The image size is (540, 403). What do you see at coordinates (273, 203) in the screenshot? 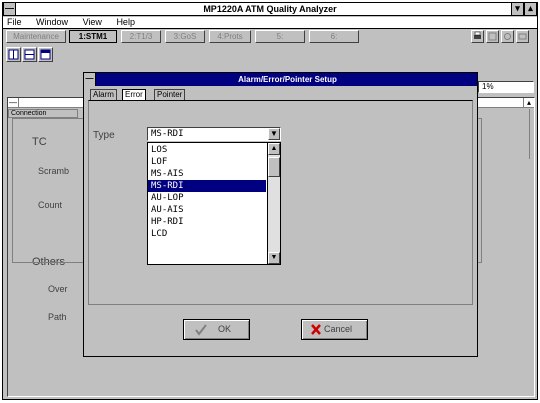
I see `list-scrollbar: ▲ ▼` at bounding box center [273, 203].